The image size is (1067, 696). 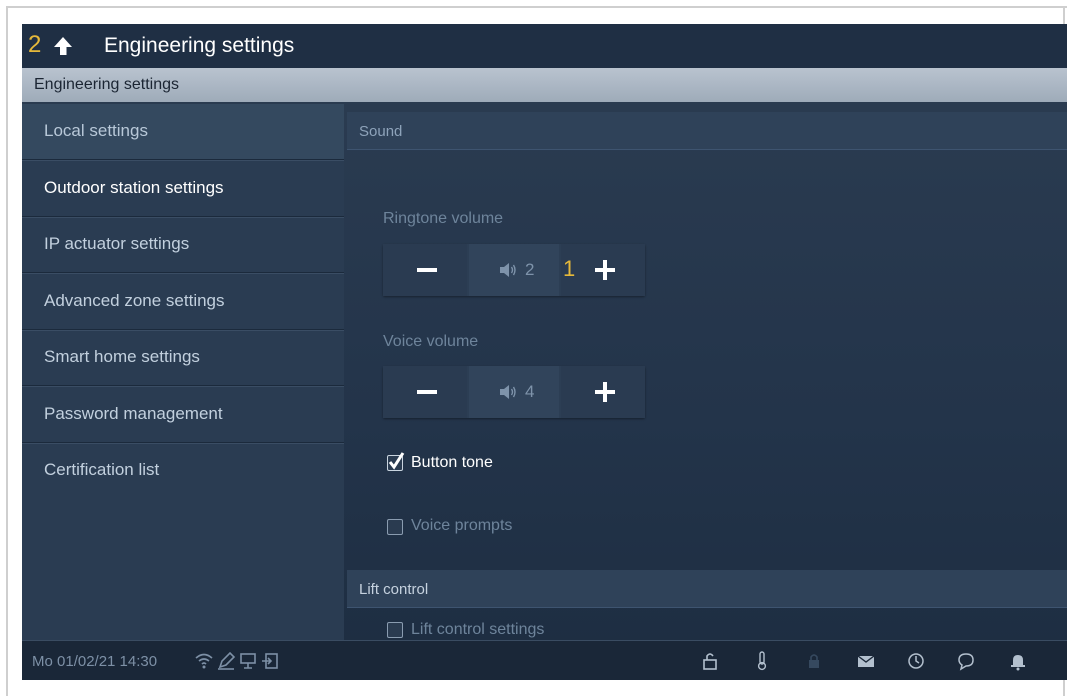 What do you see at coordinates (710, 661) in the screenshot?
I see `unlock-icon` at bounding box center [710, 661].